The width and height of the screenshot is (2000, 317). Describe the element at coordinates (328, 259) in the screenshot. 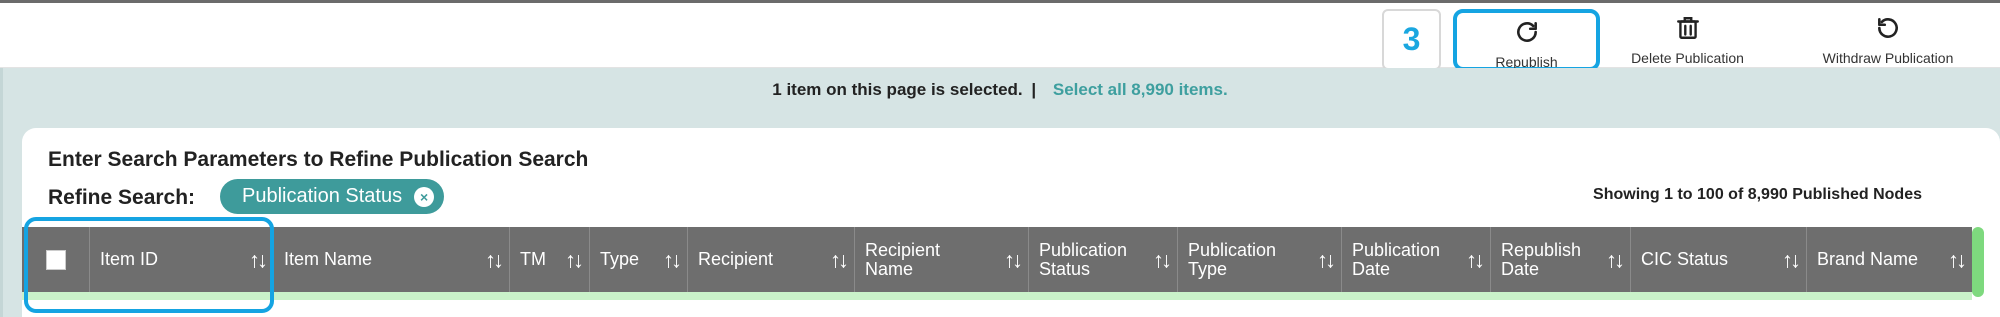

I see `column-label: Item Name` at that location.